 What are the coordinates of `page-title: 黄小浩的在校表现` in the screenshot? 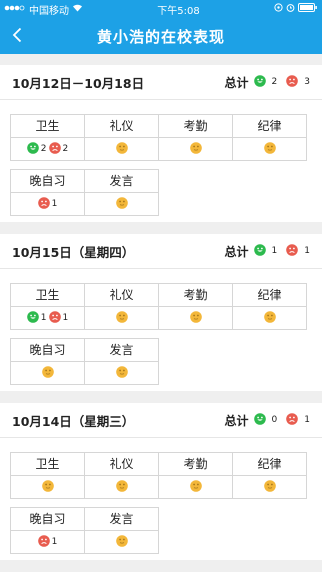 It's located at (160, 36).